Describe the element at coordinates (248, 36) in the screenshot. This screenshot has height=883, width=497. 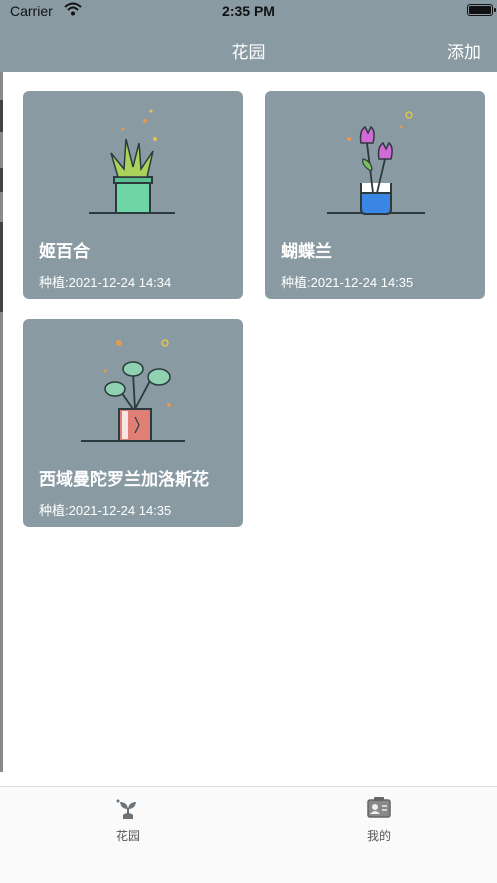
I see `navigation-bar: Carrier 2:35 PM 花园 添加` at that location.